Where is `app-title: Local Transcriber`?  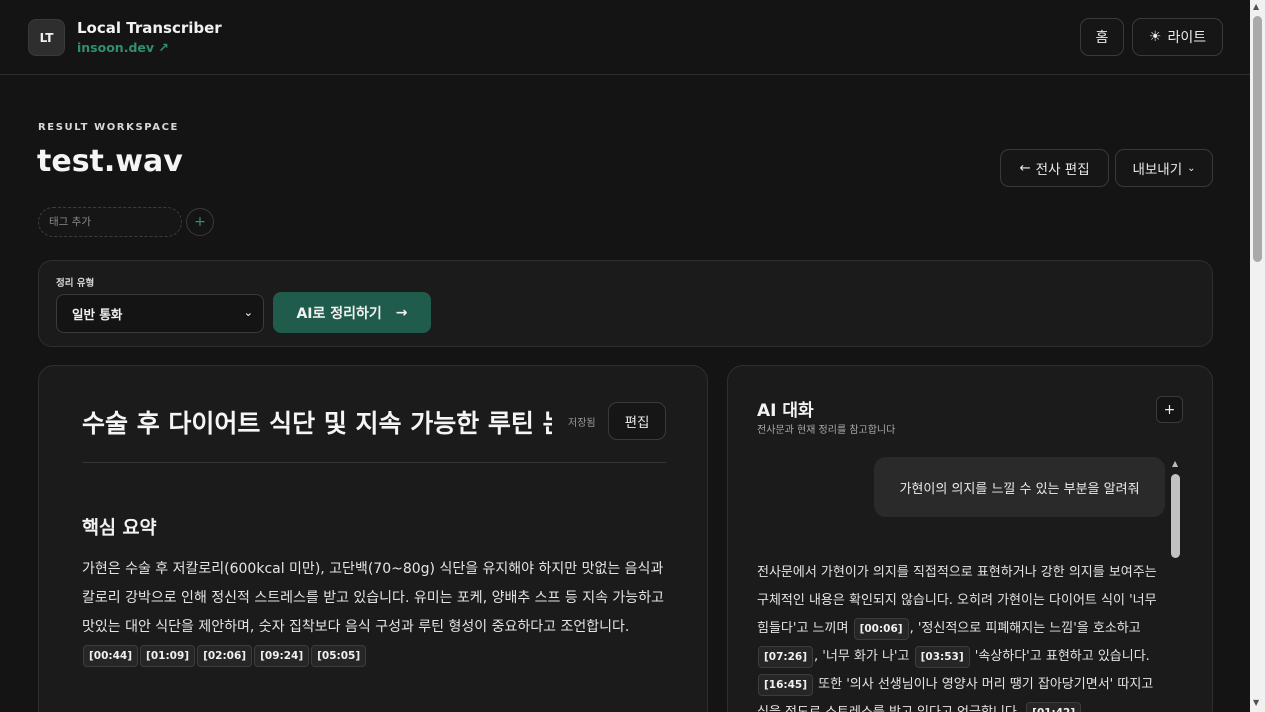 app-title: Local Transcriber is located at coordinates (149, 28).